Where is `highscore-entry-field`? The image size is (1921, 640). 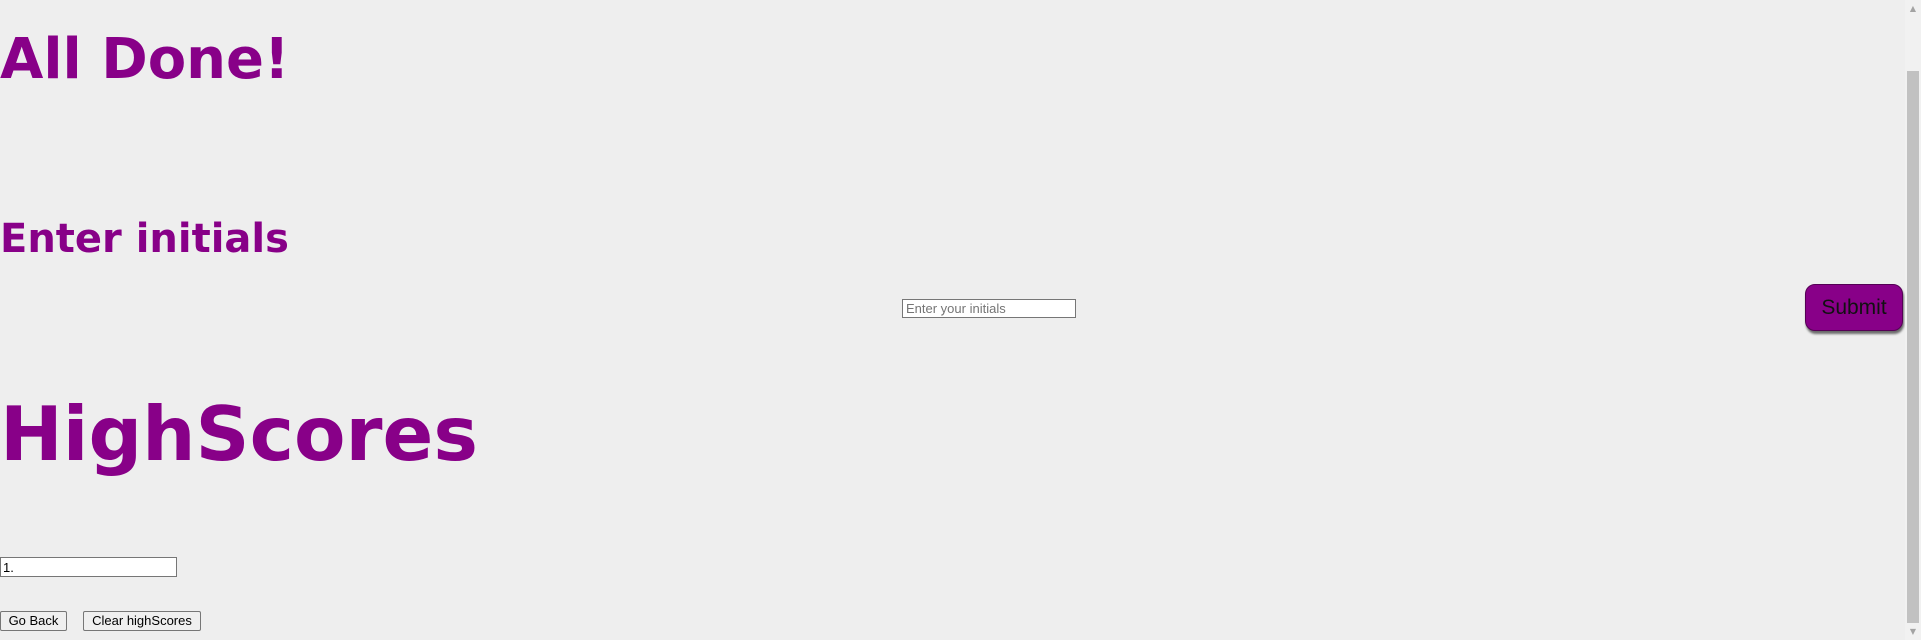 highscore-entry-field is located at coordinates (88, 567).